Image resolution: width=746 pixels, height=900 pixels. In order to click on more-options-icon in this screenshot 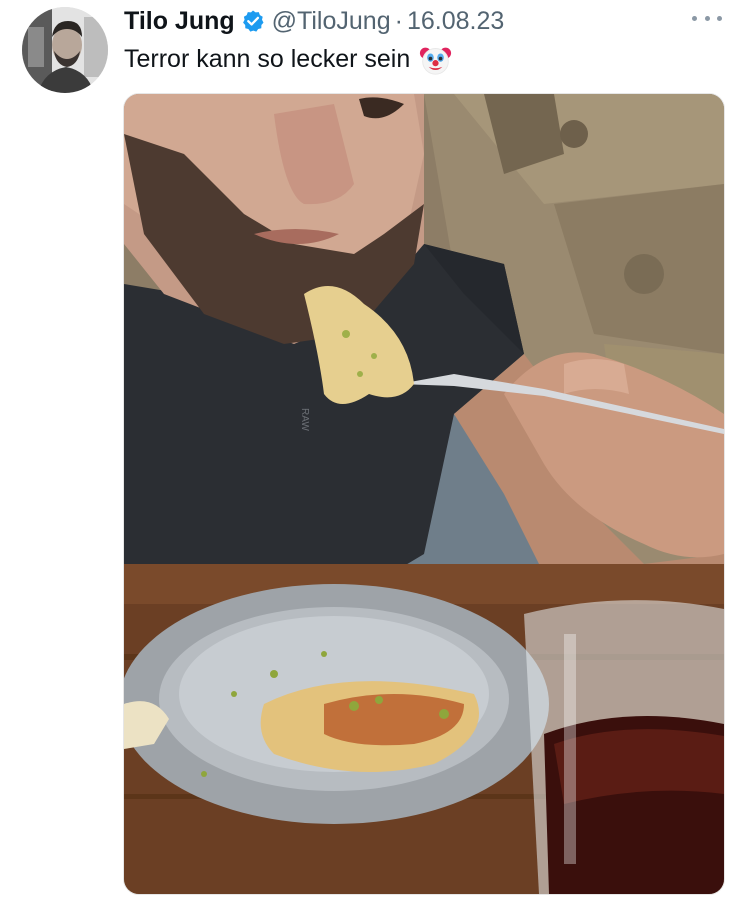, I will do `click(707, 18)`.